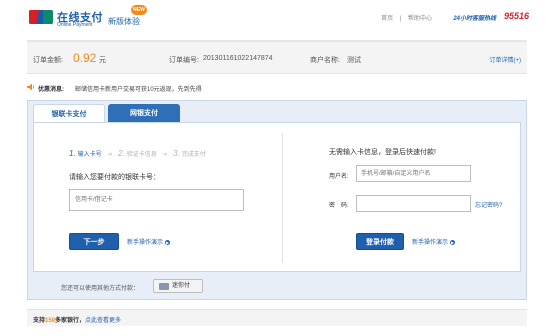  Describe the element at coordinates (387, 19) in the screenshot. I see `home-link: 首页` at that location.